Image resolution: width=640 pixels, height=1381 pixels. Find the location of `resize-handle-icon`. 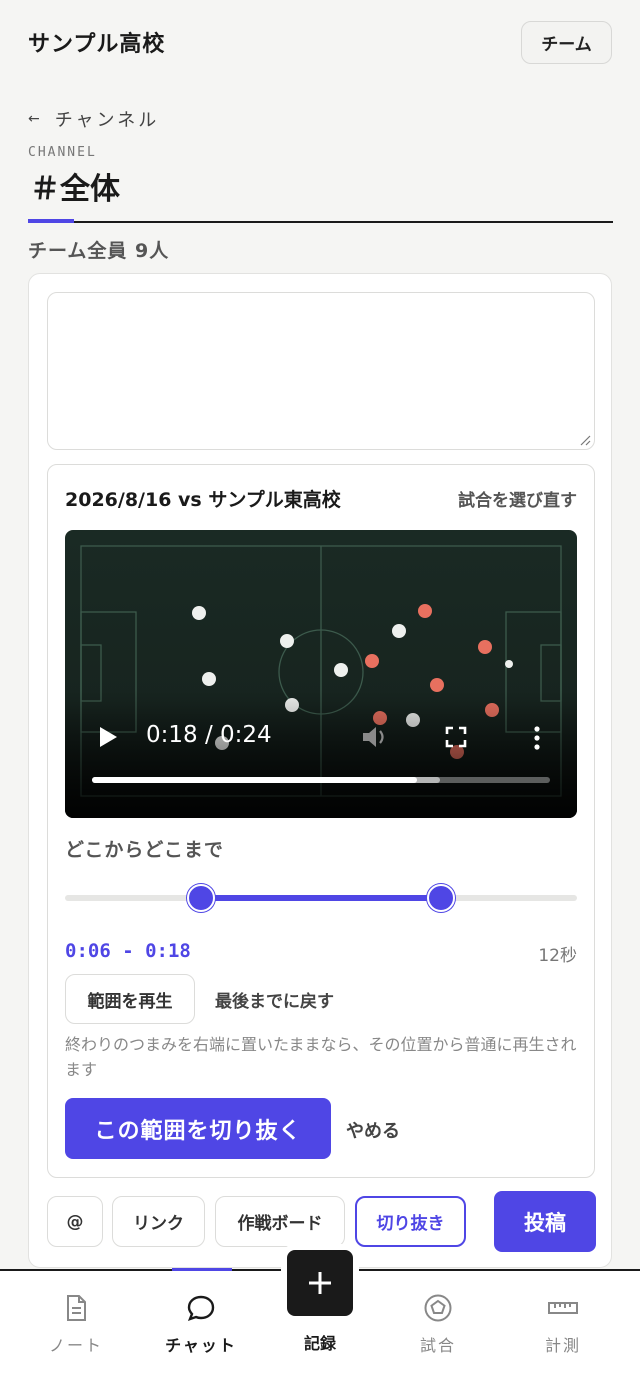

resize-handle-icon is located at coordinates (585, 440).